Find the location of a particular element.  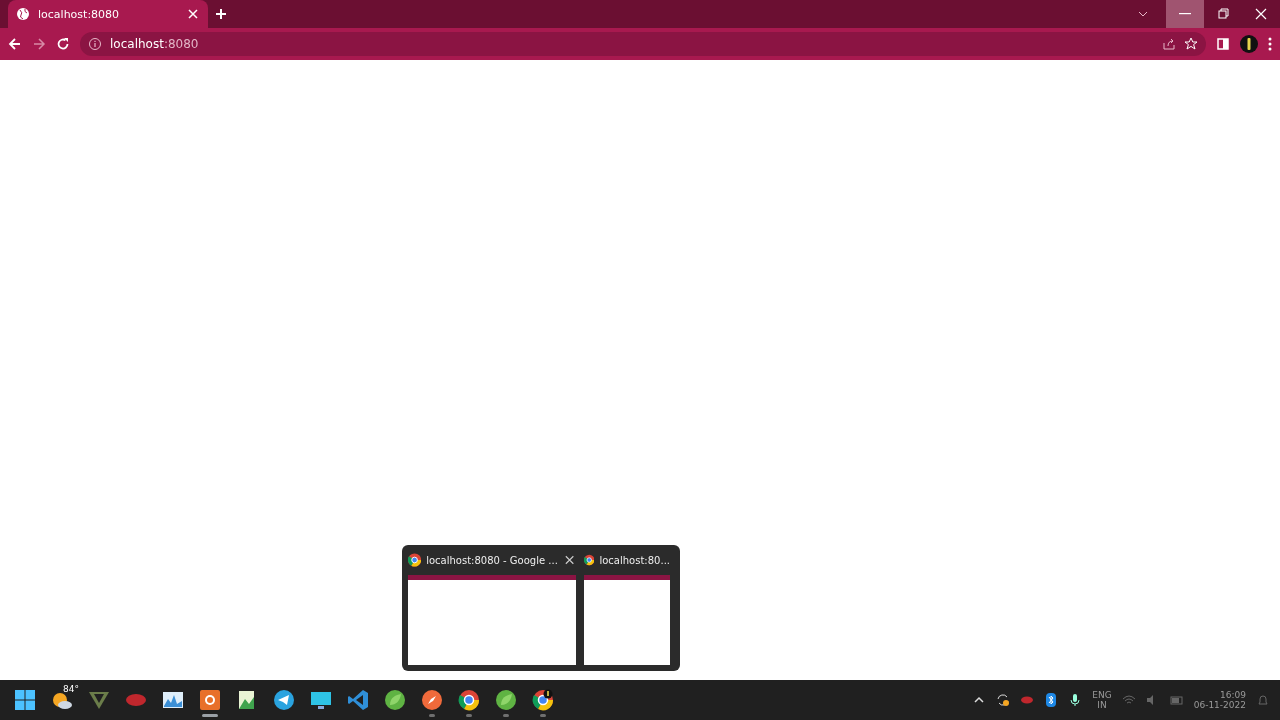

star-icon is located at coordinates (1191, 44).